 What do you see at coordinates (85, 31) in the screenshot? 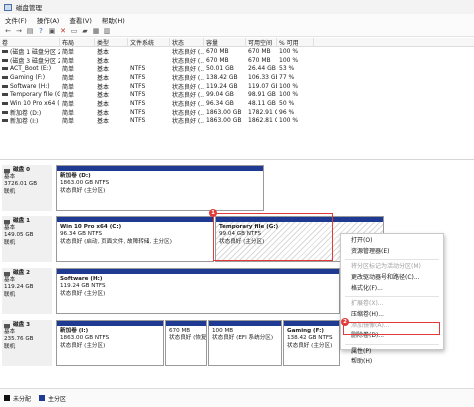
I see `new-folder-icon: ▰` at bounding box center [85, 31].